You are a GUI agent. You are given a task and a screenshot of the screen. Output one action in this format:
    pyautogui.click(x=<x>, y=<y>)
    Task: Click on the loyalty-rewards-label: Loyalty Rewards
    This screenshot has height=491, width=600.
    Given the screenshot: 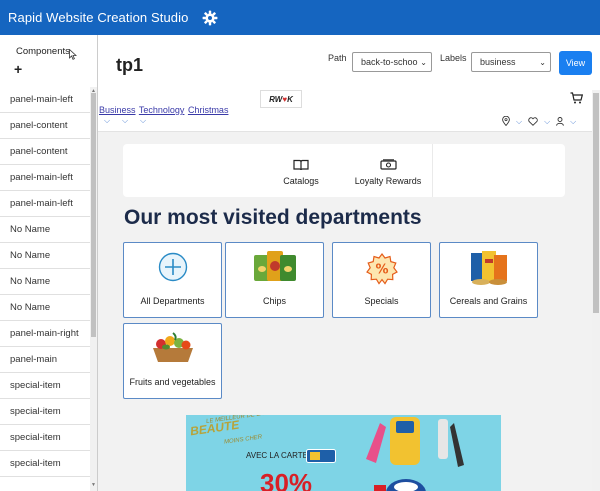 What is the action you would take?
    pyautogui.click(x=388, y=181)
    